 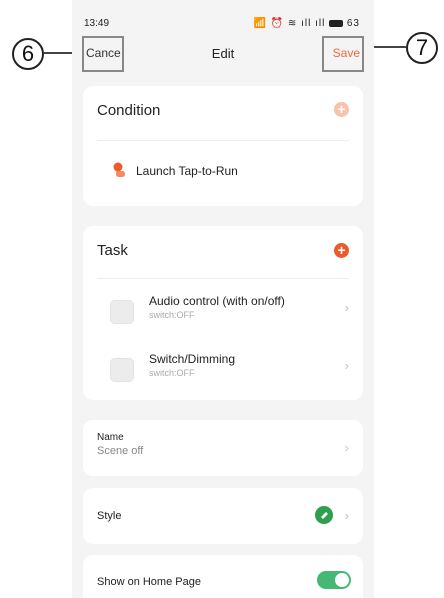 I want to click on save-highlight-box, so click(x=343, y=54).